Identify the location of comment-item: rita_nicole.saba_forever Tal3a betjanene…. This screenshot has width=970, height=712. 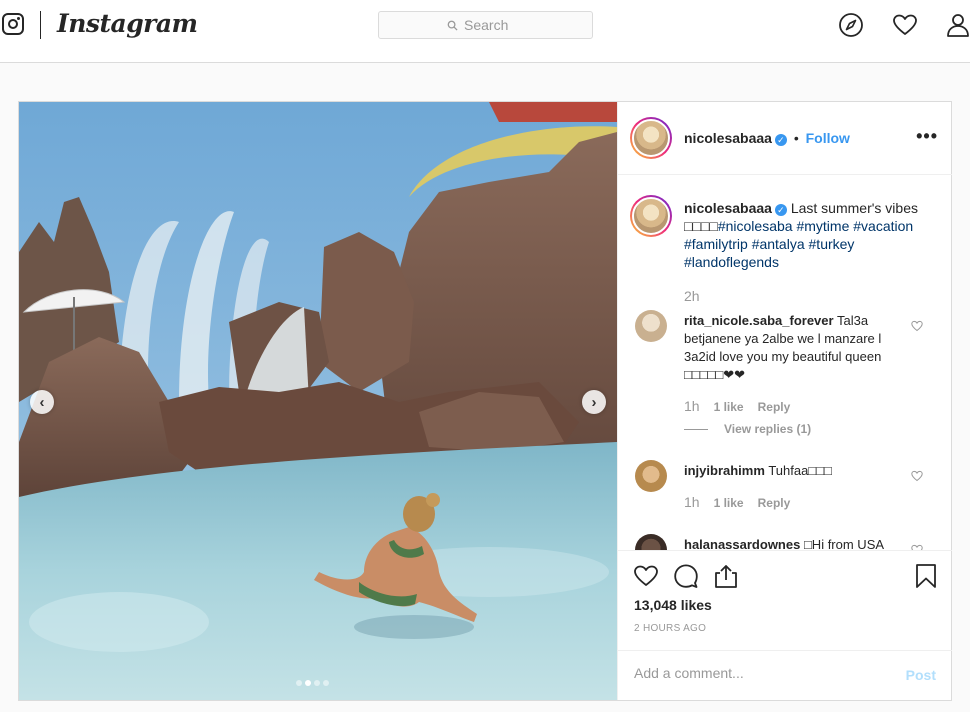
(794, 348).